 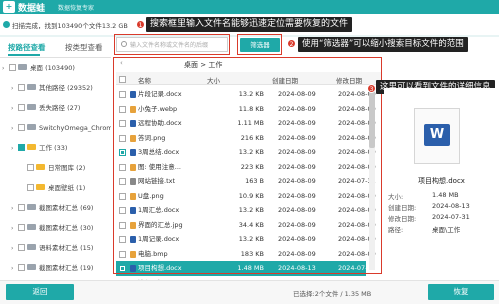 I want to click on selection-status: 已选择:2个文件 / 1.35 MB, so click(x=332, y=294).